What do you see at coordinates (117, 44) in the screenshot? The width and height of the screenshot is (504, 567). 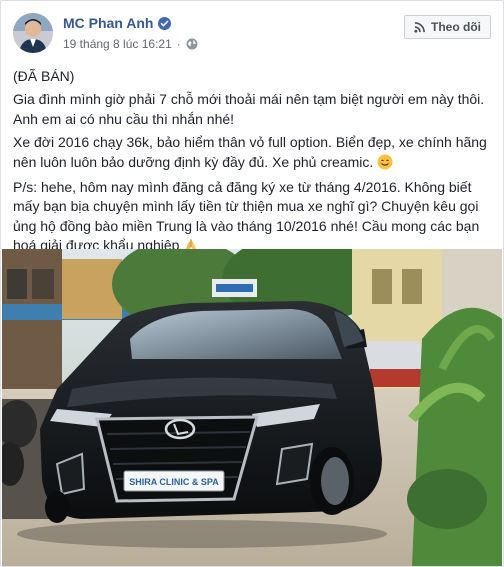 I see `post-timestamp: 19 tháng 8 lúc 16:21` at bounding box center [117, 44].